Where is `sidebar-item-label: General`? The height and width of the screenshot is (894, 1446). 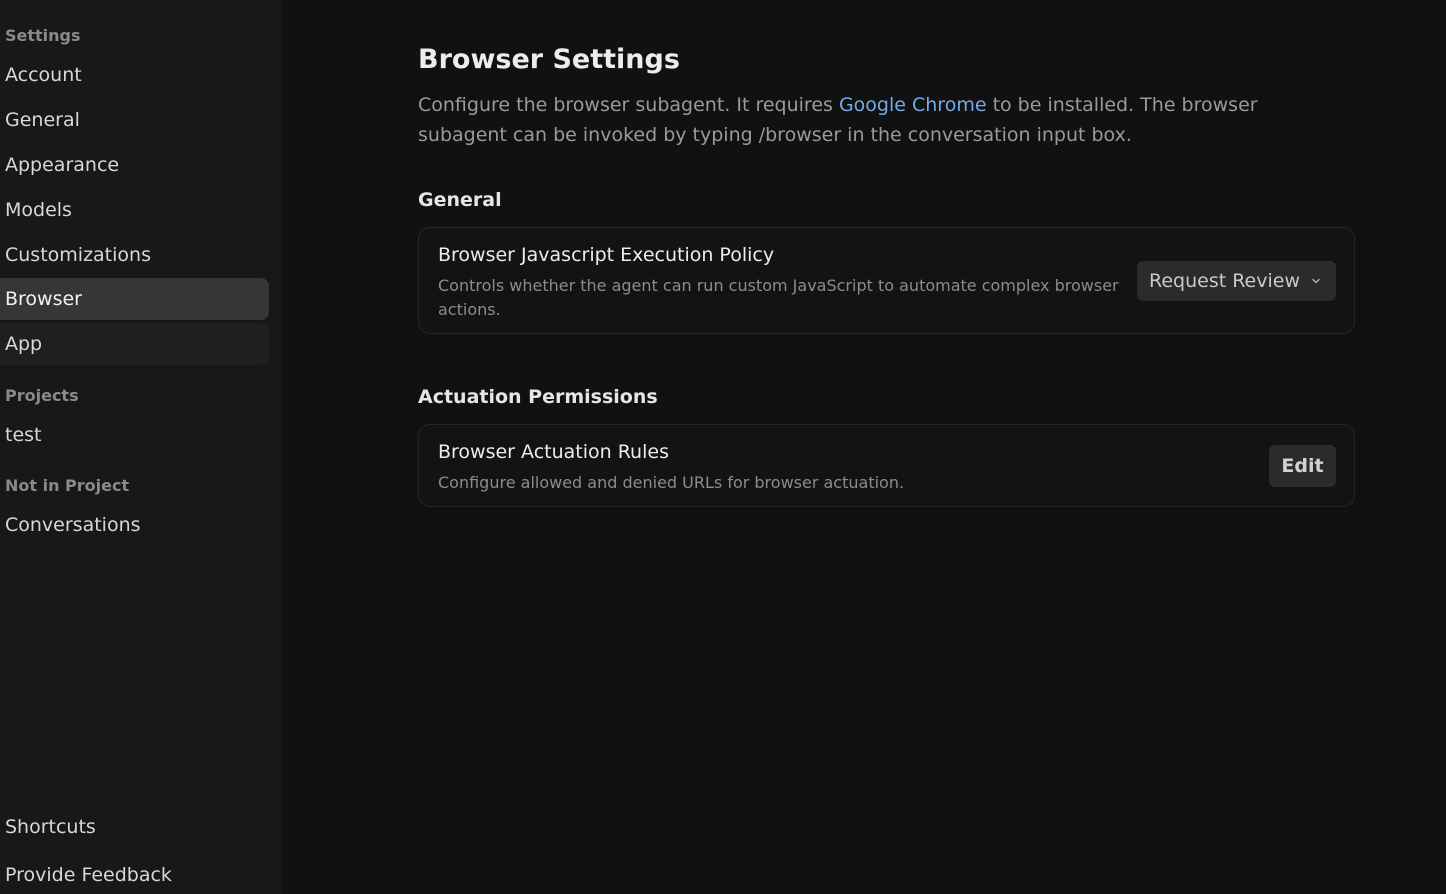 sidebar-item-label: General is located at coordinates (42, 120).